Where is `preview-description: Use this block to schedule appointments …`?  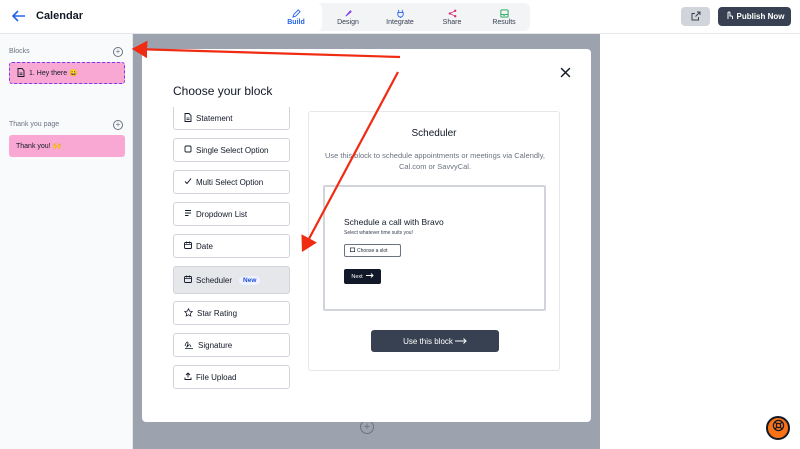
preview-description: Use this block to schedule appointments … is located at coordinates (435, 161).